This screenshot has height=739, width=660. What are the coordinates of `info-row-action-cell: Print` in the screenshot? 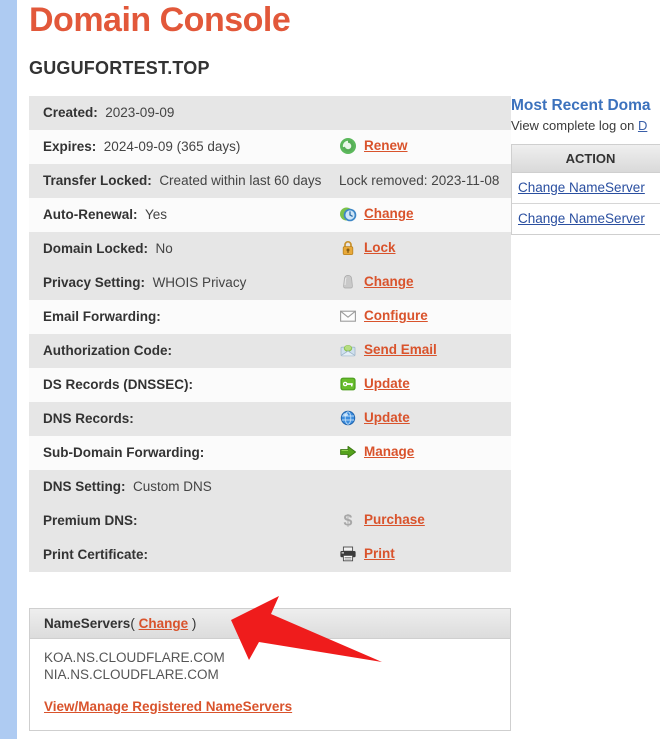 It's located at (425, 554).